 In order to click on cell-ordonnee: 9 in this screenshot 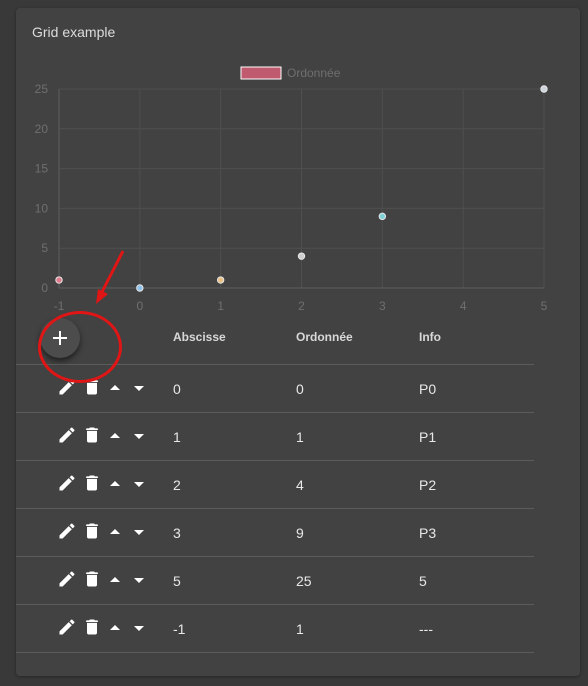, I will do `click(300, 533)`.